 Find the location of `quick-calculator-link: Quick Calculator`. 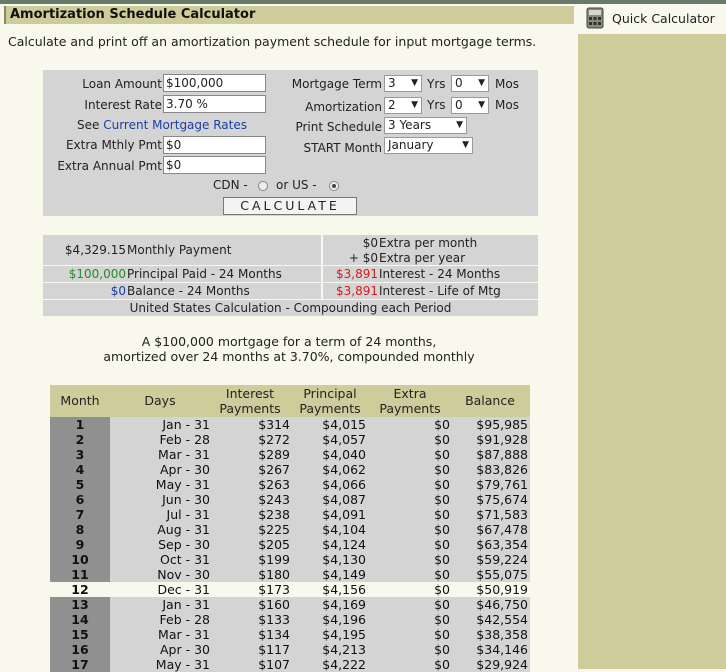

quick-calculator-link: Quick Calculator is located at coordinates (649, 18).